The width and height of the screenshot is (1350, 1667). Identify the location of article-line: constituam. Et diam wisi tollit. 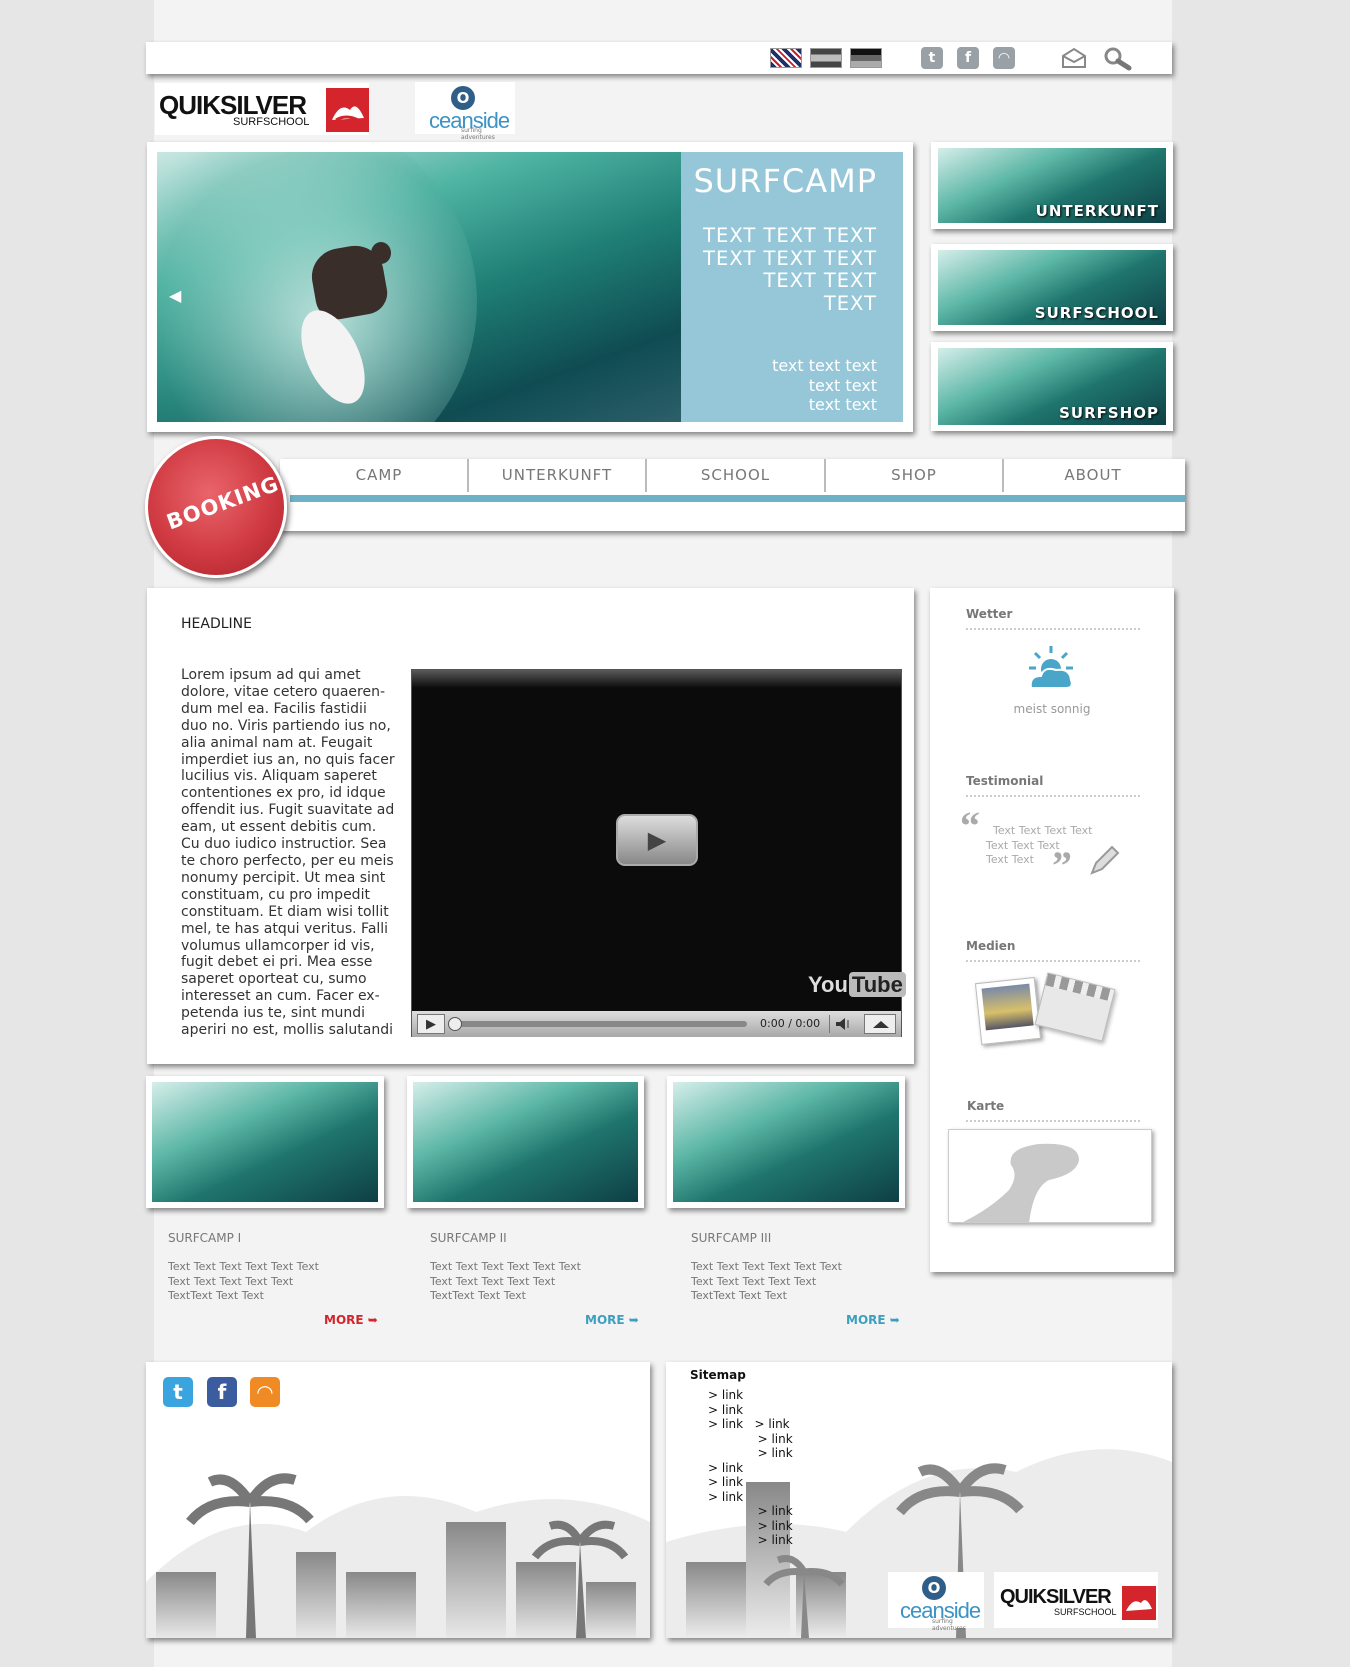
(285, 911).